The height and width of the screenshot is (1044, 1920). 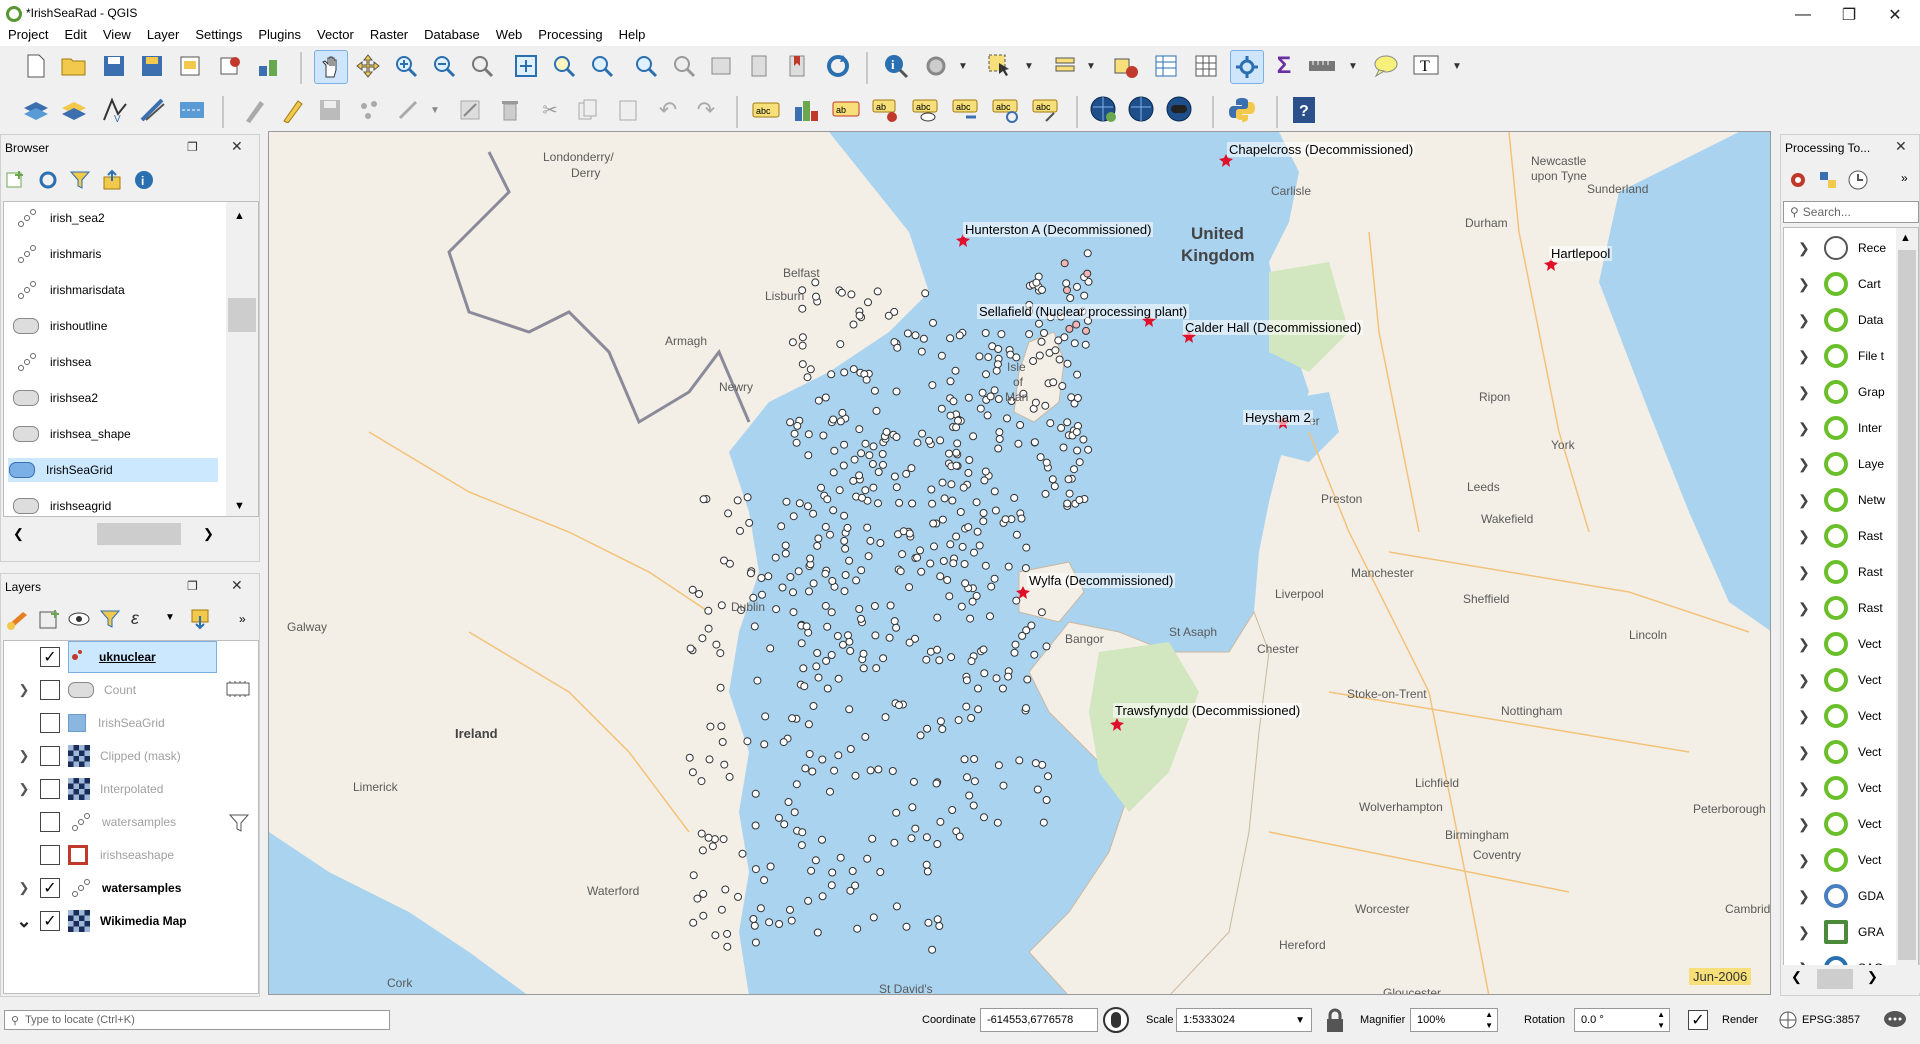 I want to click on browser-item: irishsea2, so click(x=117, y=398).